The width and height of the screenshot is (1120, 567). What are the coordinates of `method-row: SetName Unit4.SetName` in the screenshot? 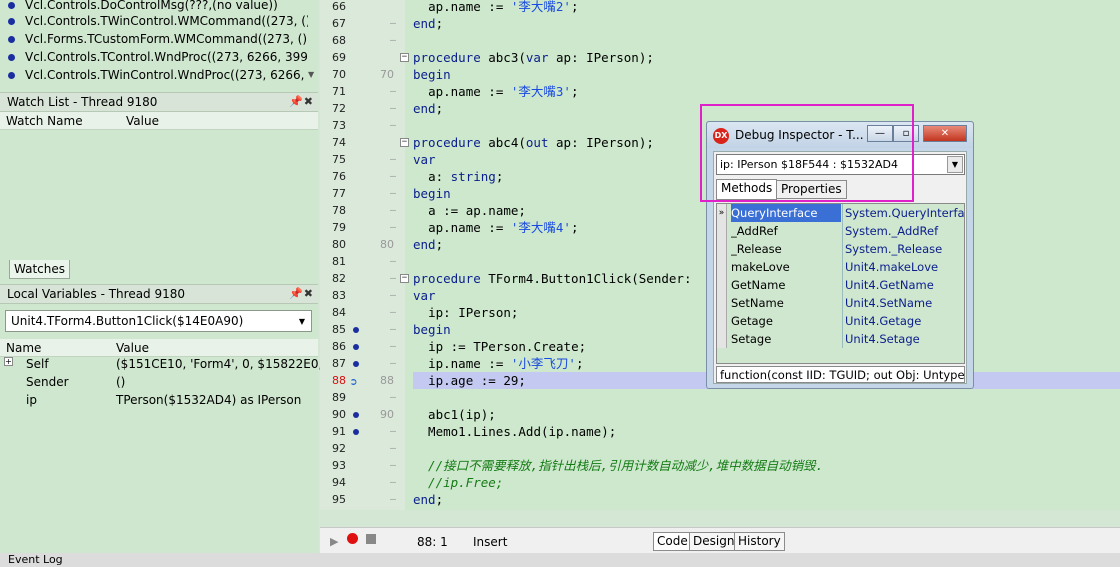 It's located at (840, 303).